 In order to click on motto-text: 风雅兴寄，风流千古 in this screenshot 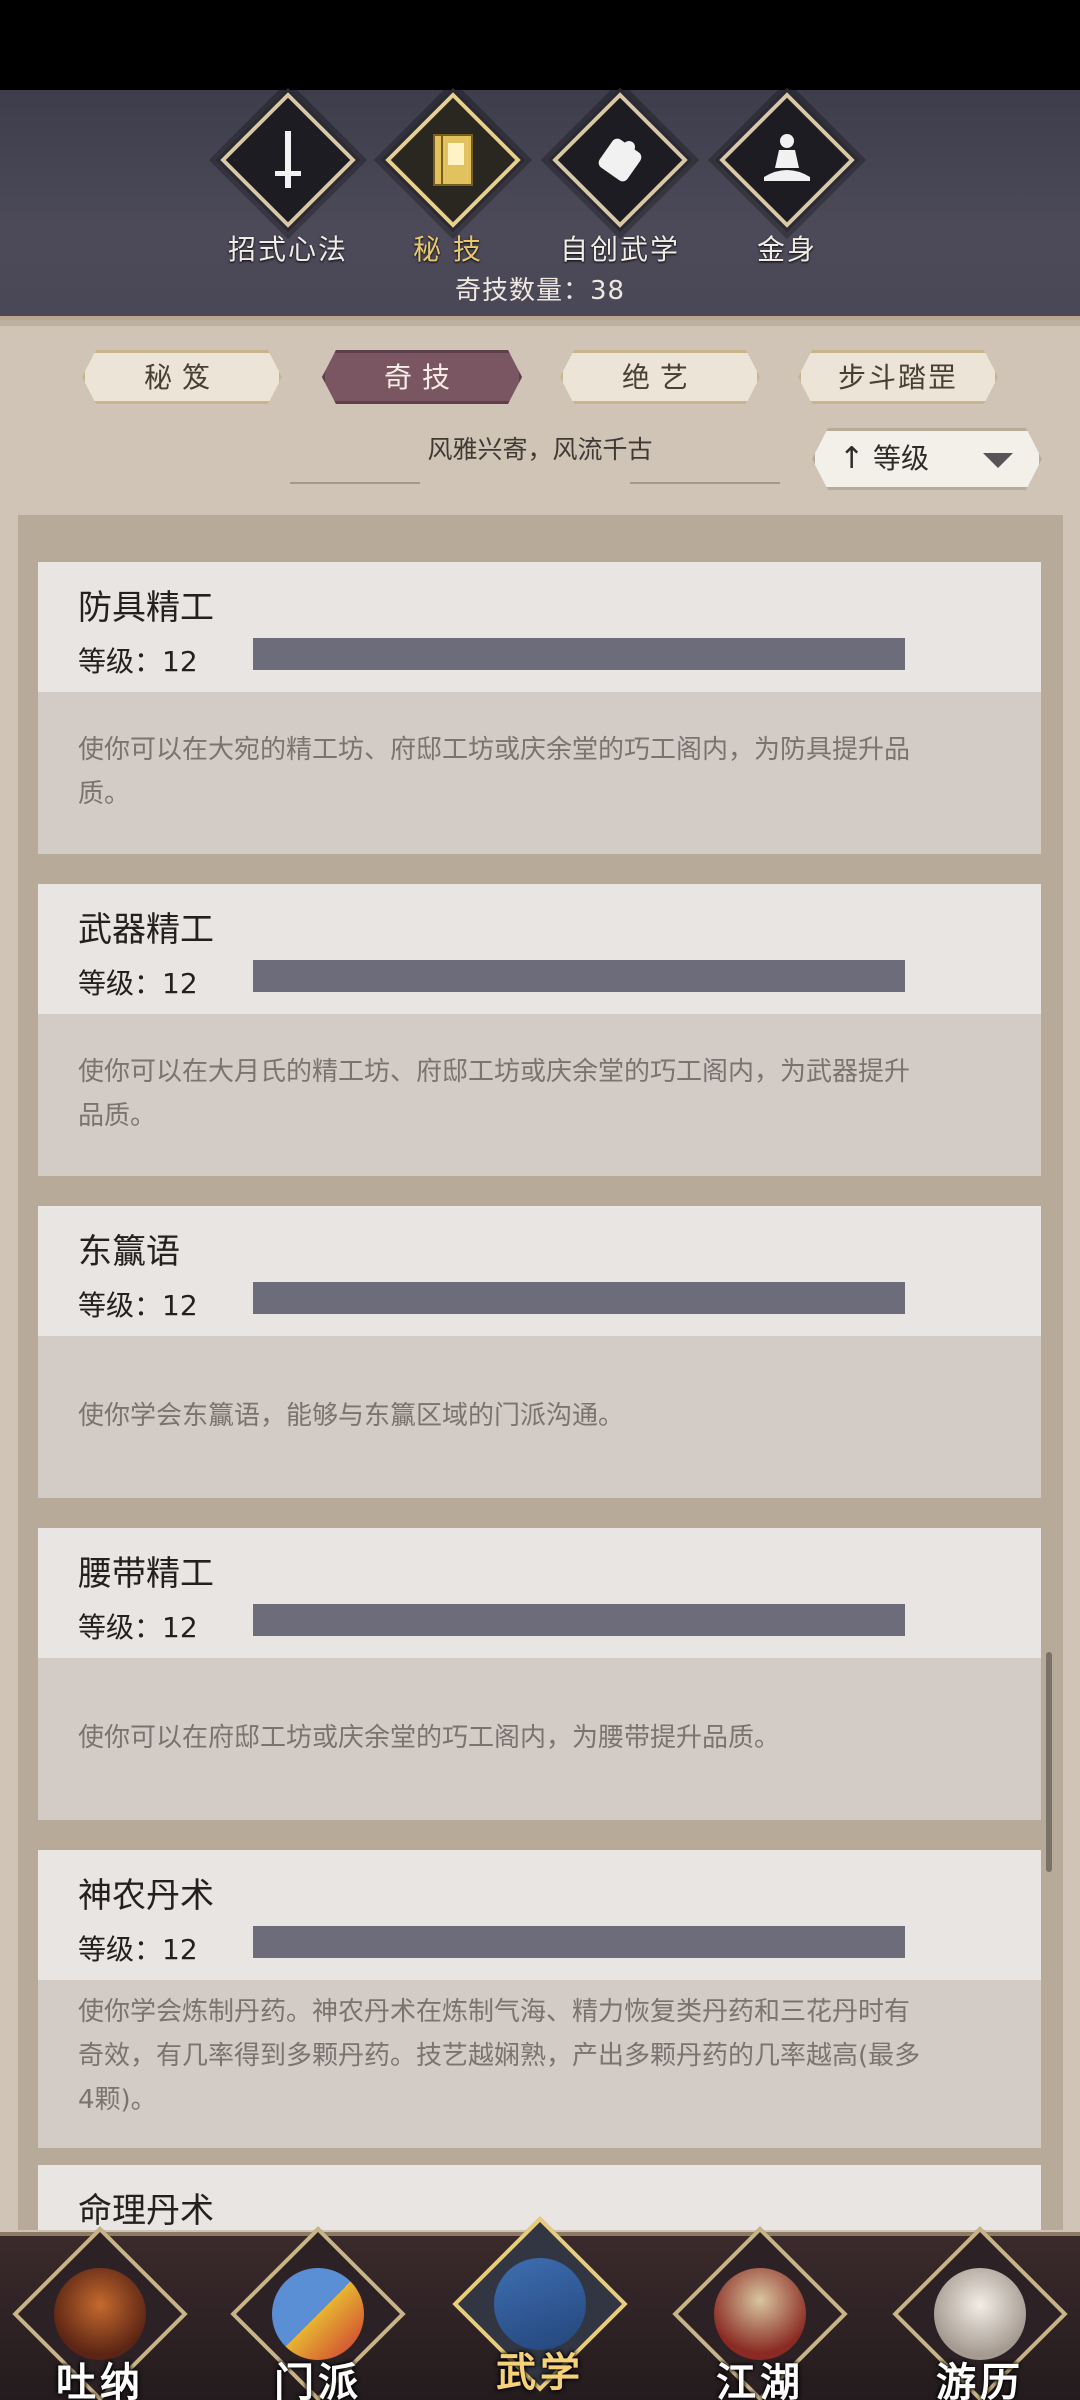, I will do `click(540, 449)`.